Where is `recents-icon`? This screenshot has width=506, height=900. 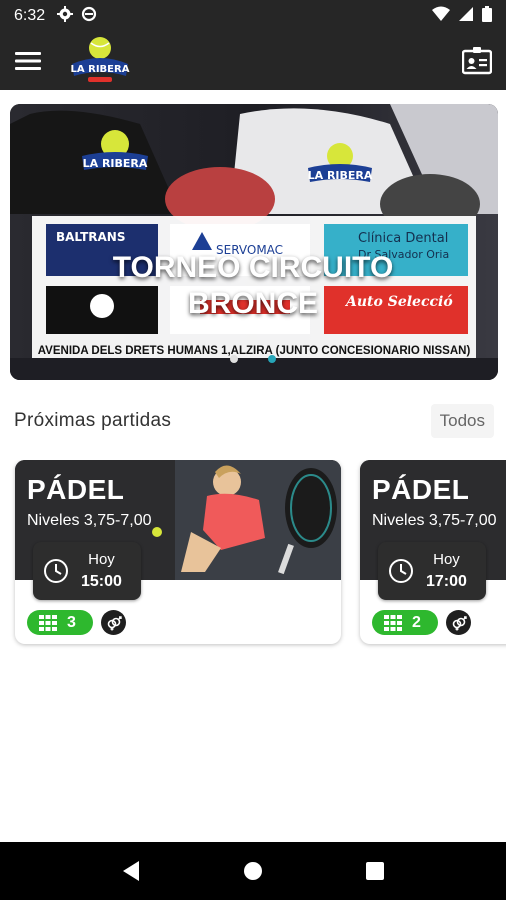 recents-icon is located at coordinates (375, 871).